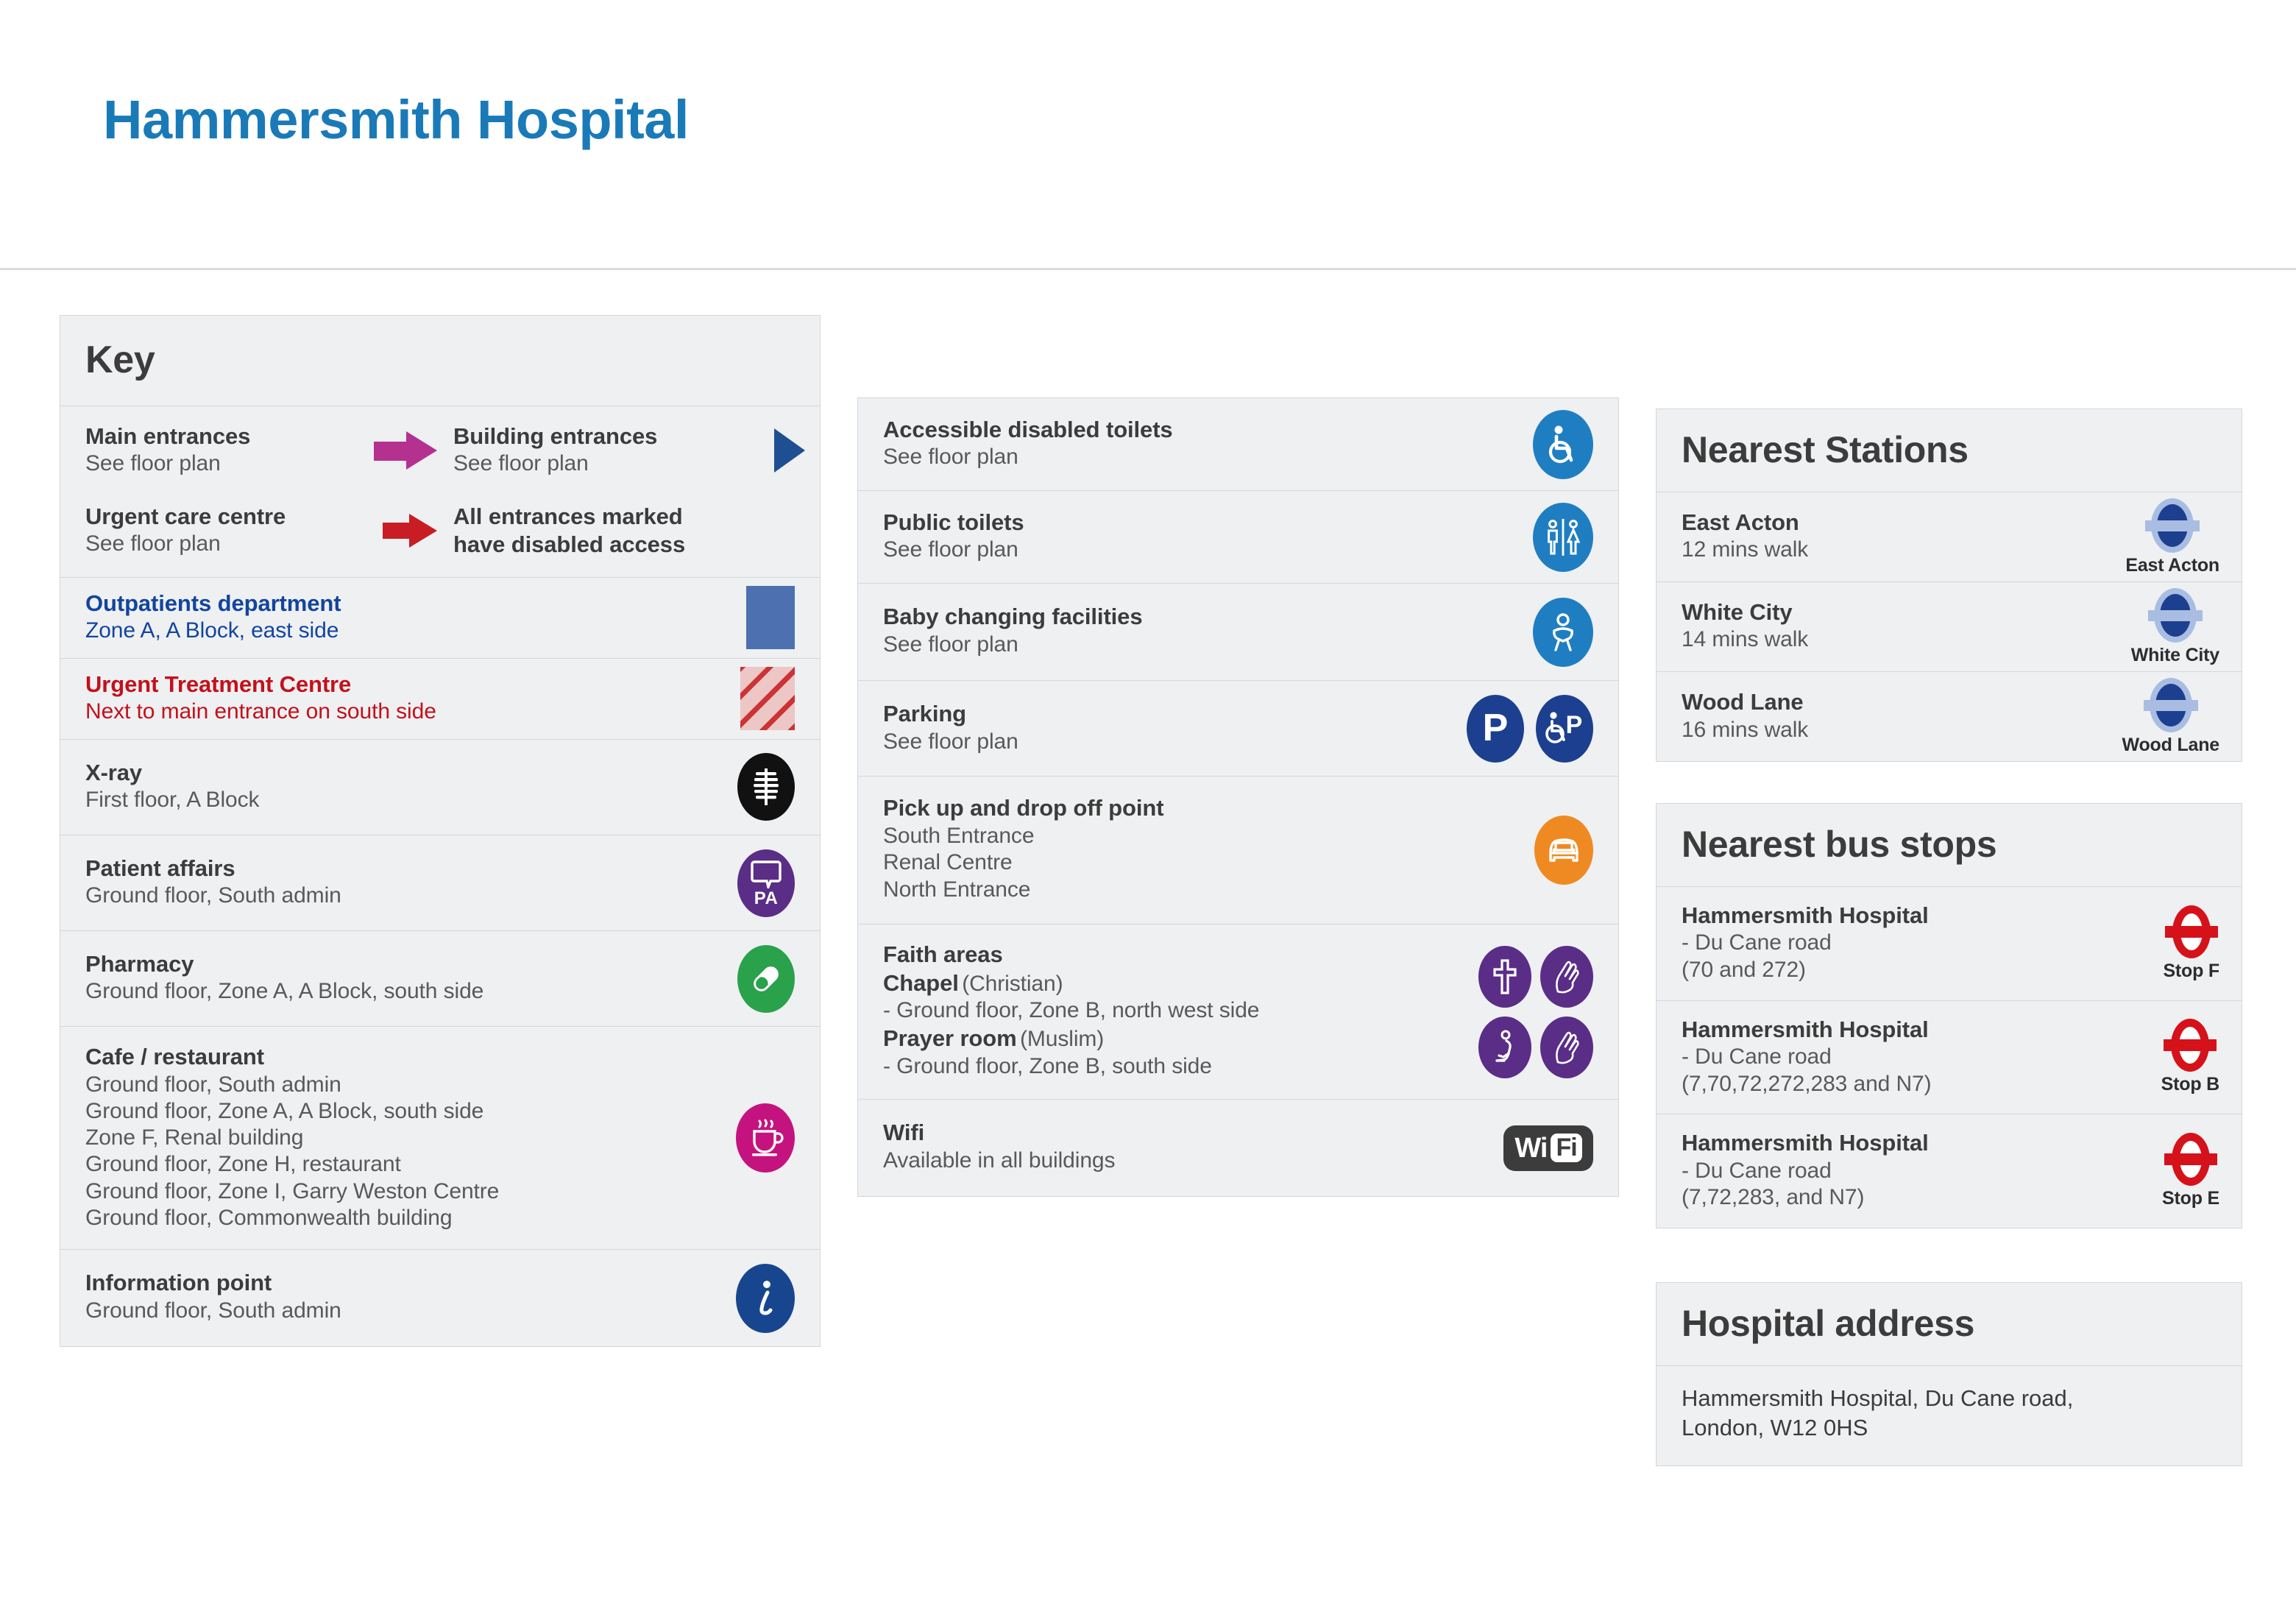 The width and height of the screenshot is (2296, 1623). I want to click on wifi-title: Wifi, so click(904, 1133).